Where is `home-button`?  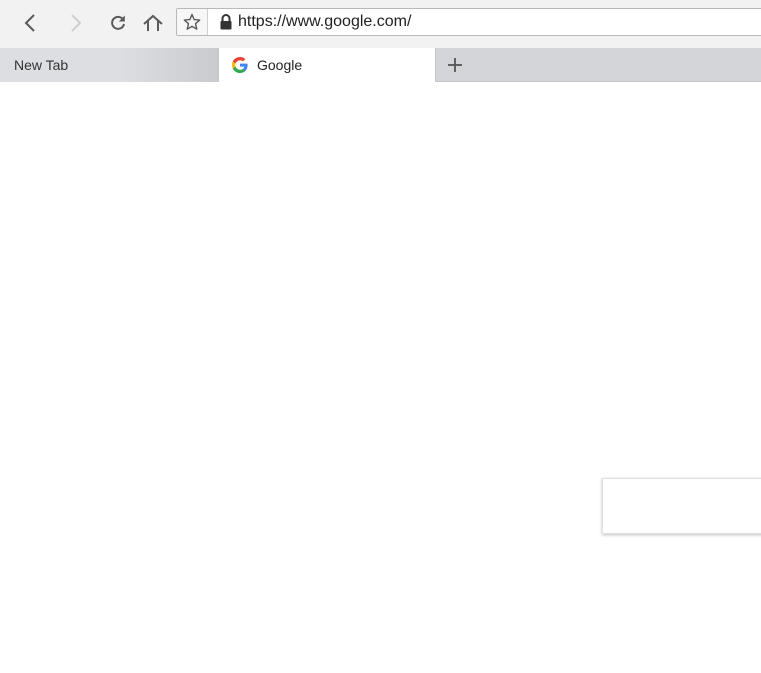 home-button is located at coordinates (153, 23).